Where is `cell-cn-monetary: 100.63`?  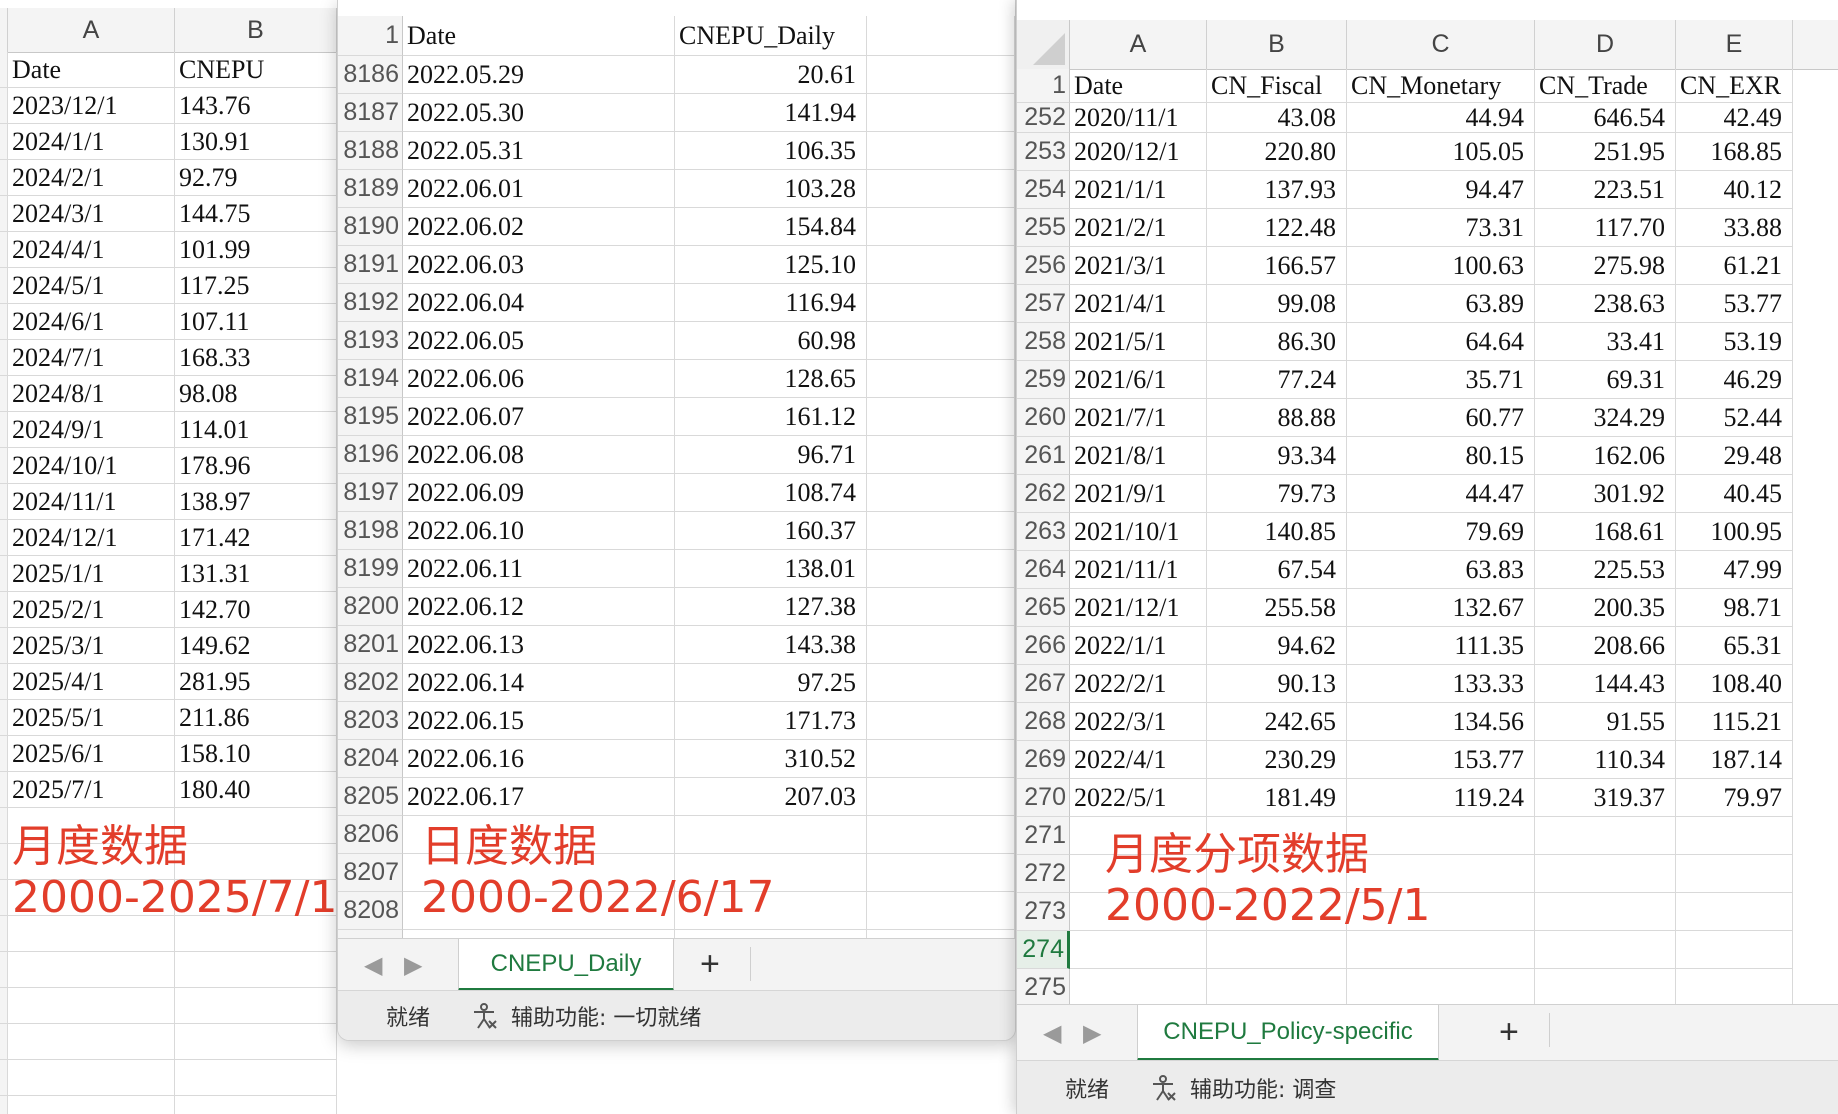 cell-cn-monetary: 100.63 is located at coordinates (1441, 266).